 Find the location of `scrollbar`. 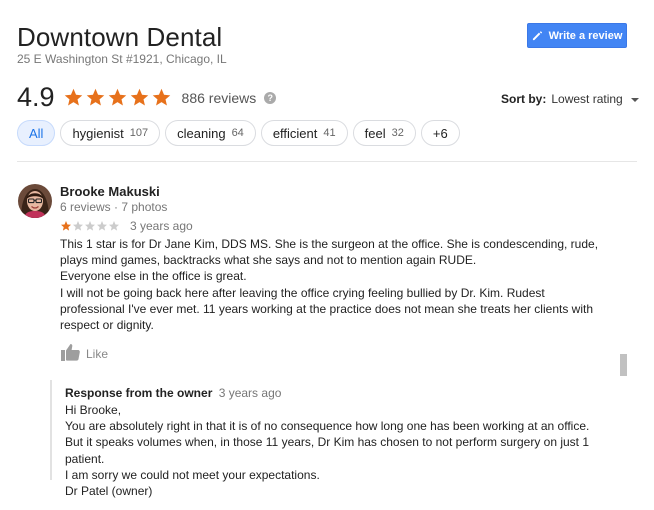

scrollbar is located at coordinates (623, 365).